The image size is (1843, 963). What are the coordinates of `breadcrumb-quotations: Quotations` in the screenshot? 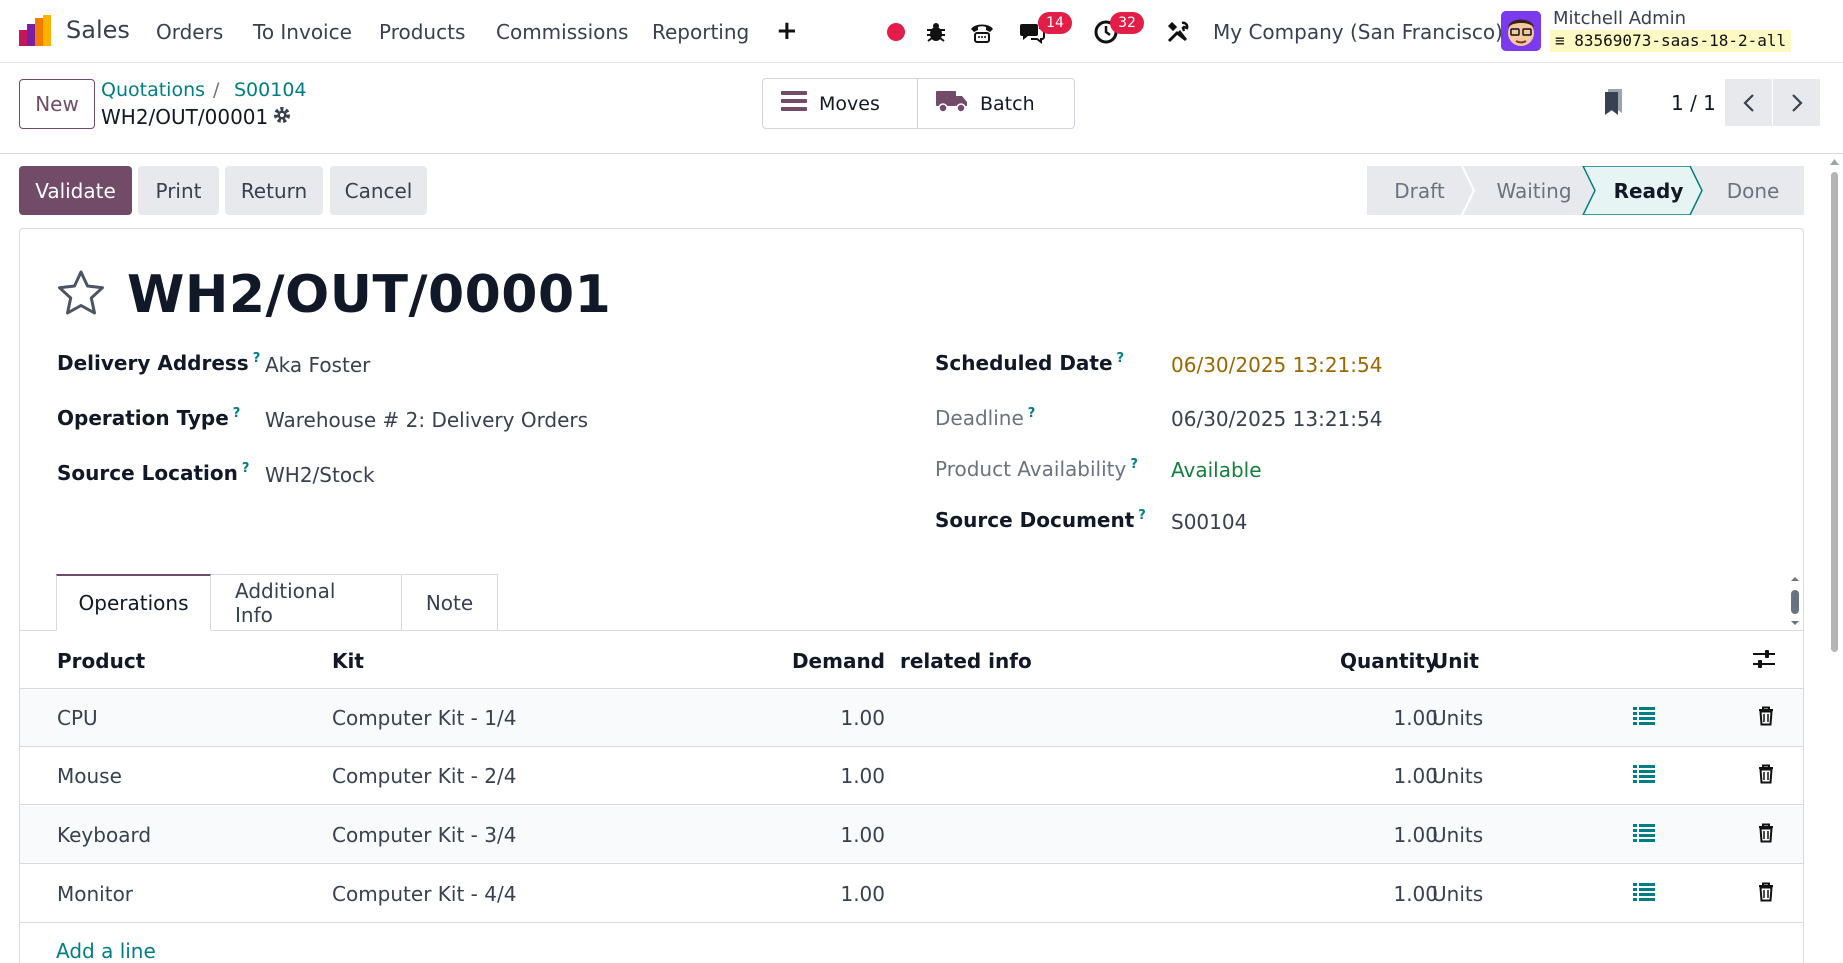 It's located at (153, 90).